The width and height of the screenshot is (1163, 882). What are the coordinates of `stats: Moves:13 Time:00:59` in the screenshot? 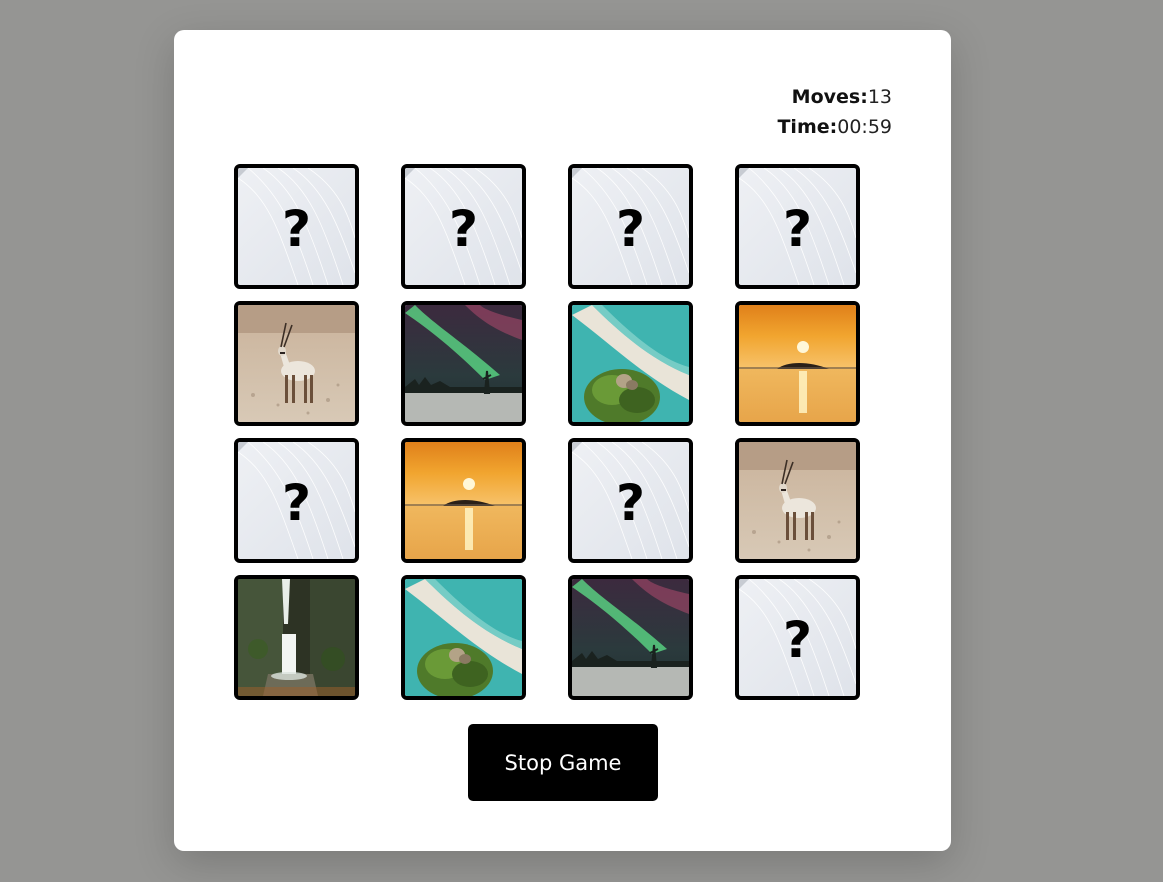 It's located at (834, 112).